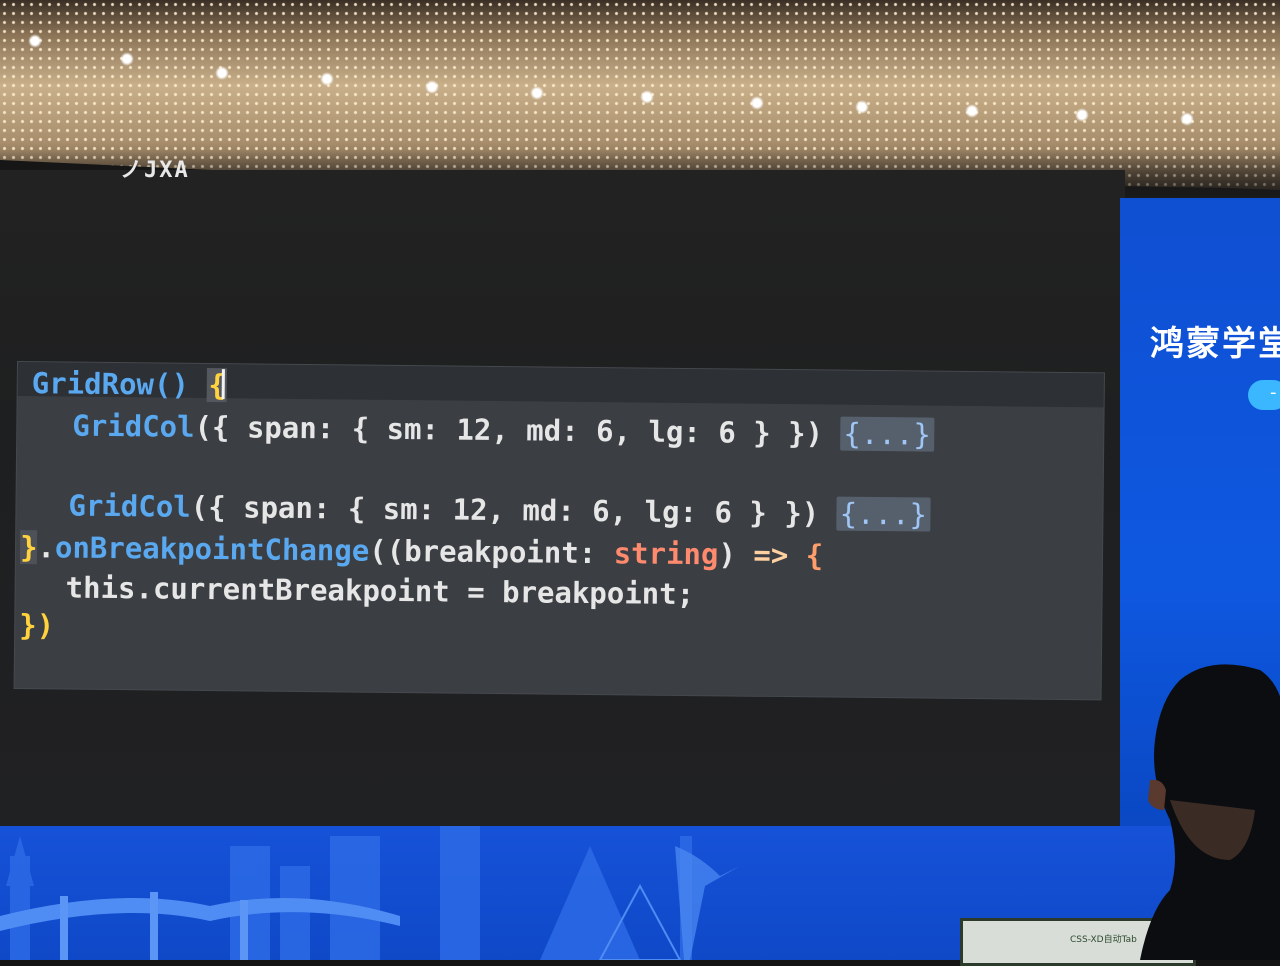  I want to click on code-type-string: string, so click(666, 554).